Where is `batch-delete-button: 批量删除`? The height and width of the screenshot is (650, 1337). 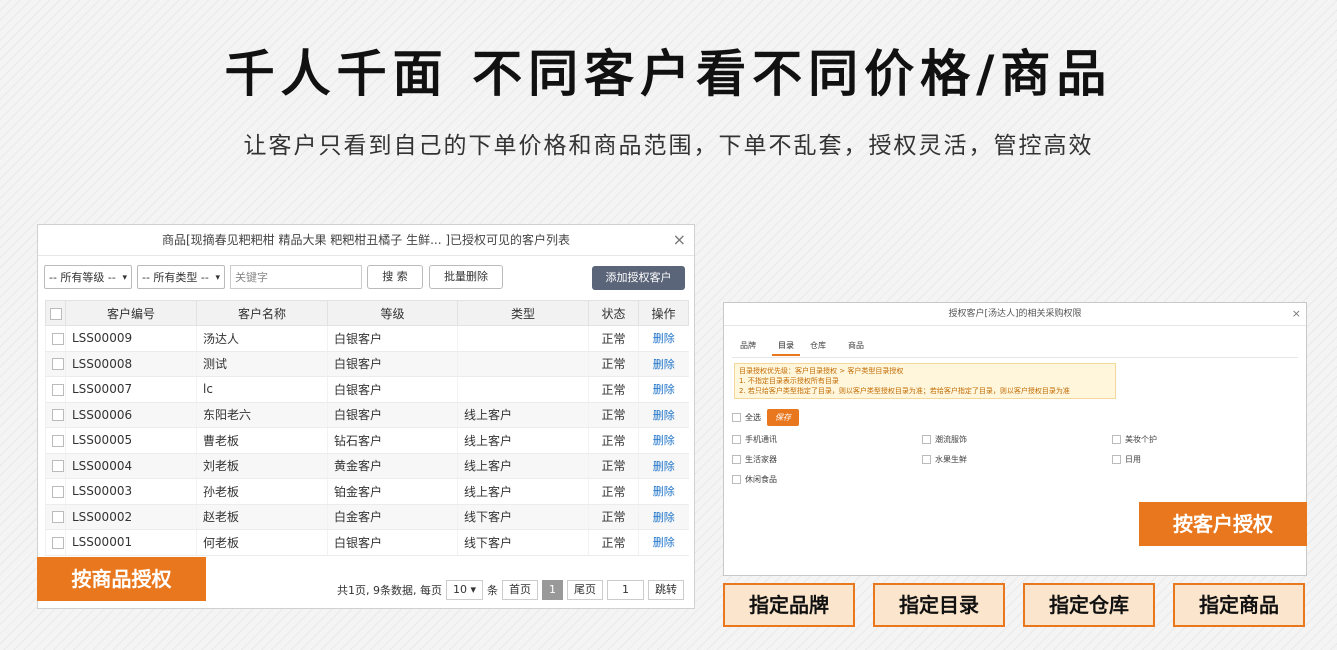
batch-delete-button: 批量删除 is located at coordinates (466, 277).